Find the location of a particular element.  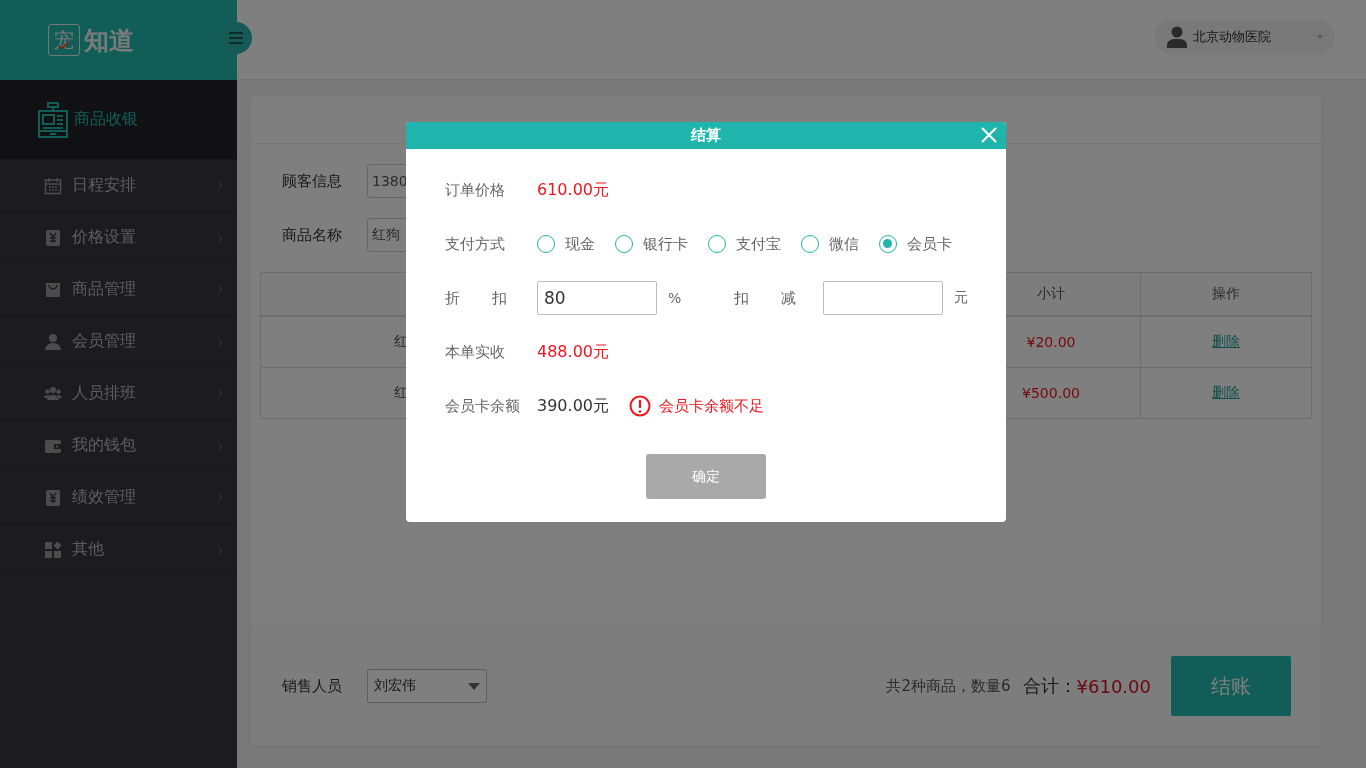

table-cell: ¥20.00 is located at coordinates (1051, 342).